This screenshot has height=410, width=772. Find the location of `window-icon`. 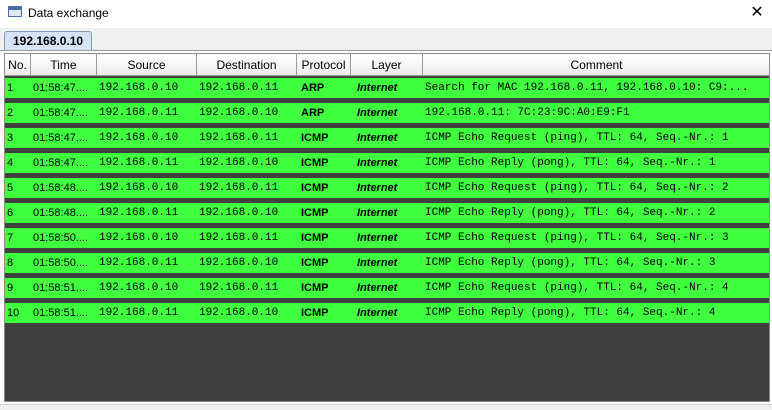

window-icon is located at coordinates (15, 11).